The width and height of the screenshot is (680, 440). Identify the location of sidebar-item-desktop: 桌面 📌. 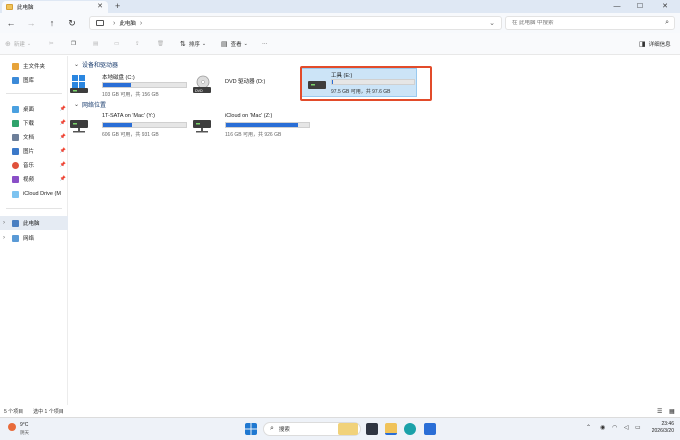
(34, 109).